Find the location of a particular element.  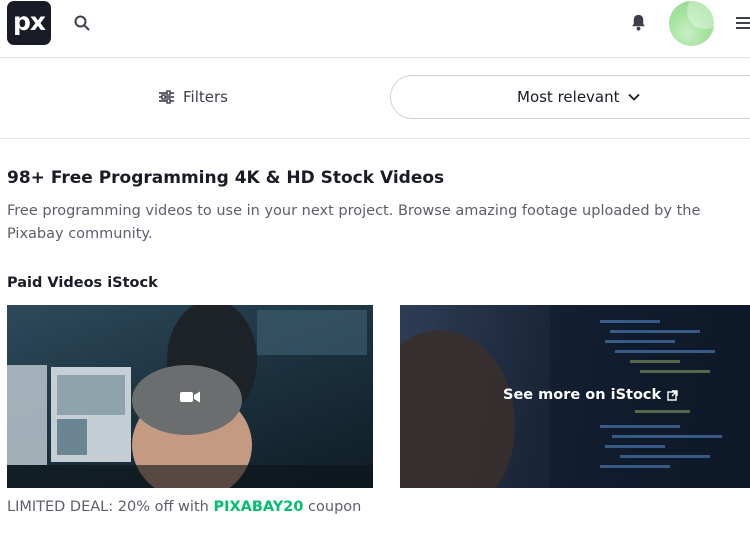

deal-suffix: coupon is located at coordinates (332, 507).